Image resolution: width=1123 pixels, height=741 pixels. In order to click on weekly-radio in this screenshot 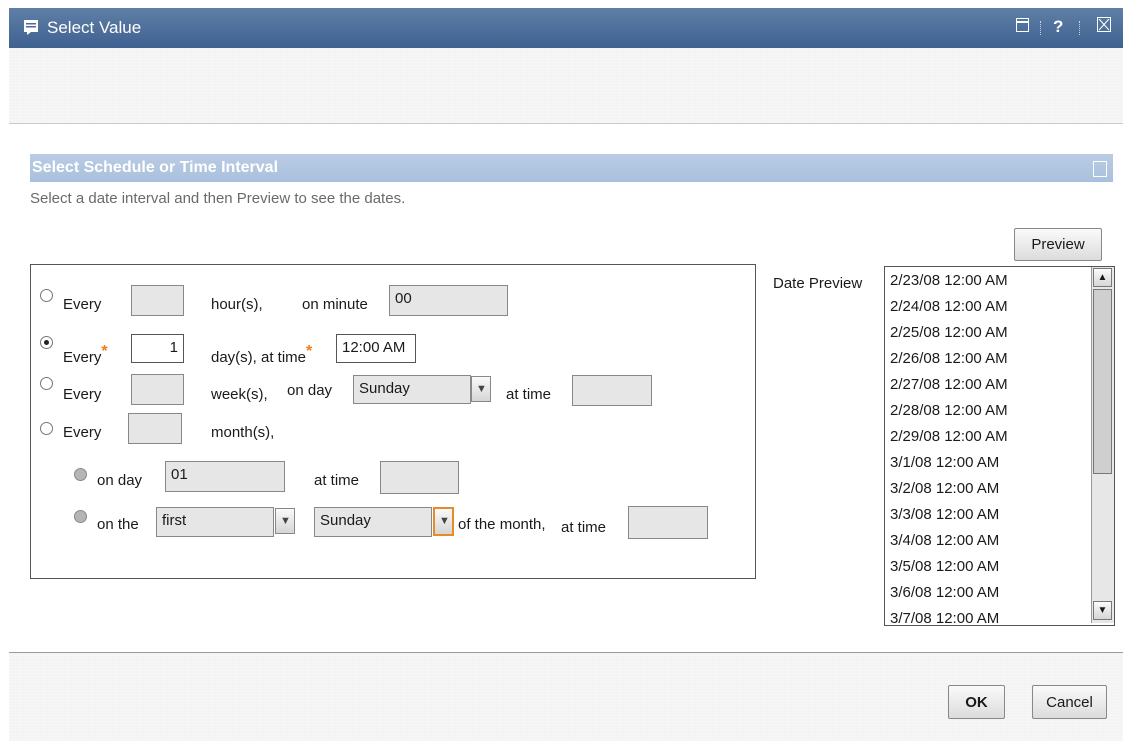, I will do `click(46, 383)`.